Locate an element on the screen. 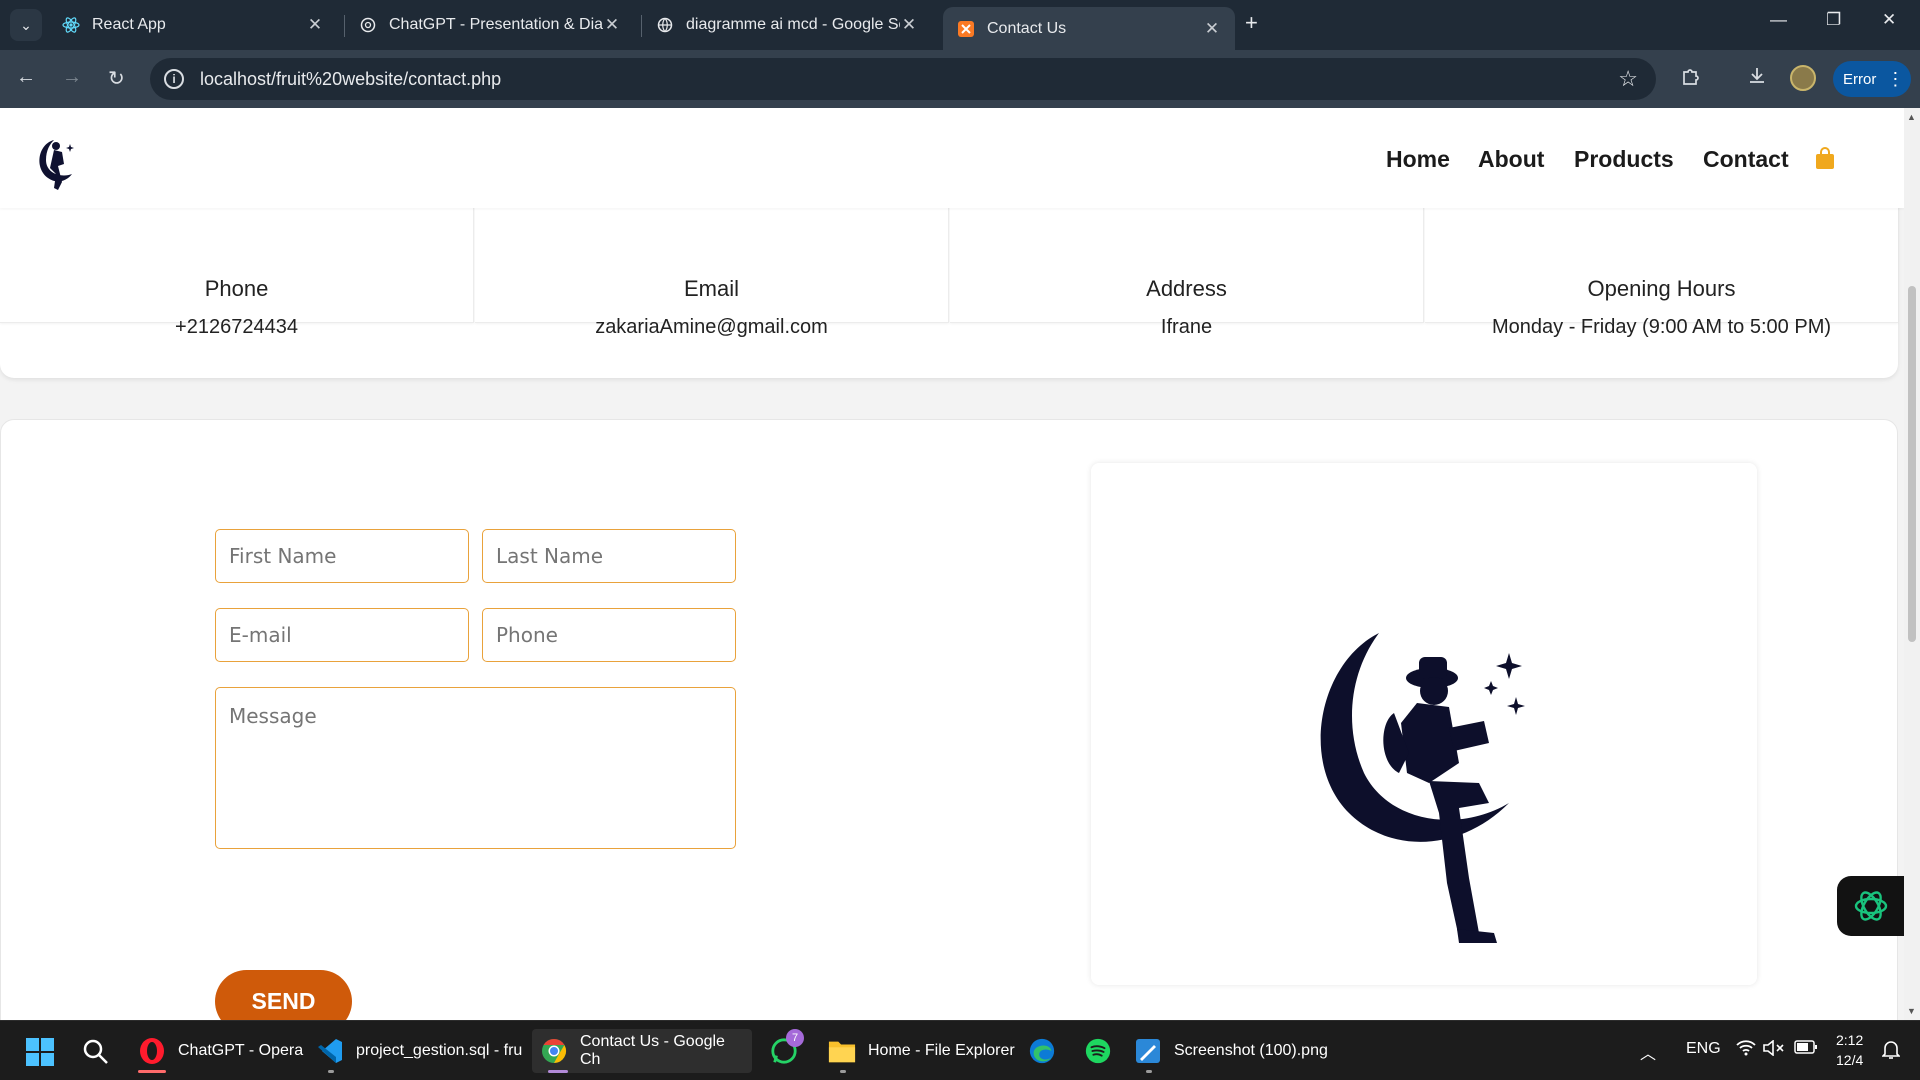  site-info-icon: i is located at coordinates (174, 79).